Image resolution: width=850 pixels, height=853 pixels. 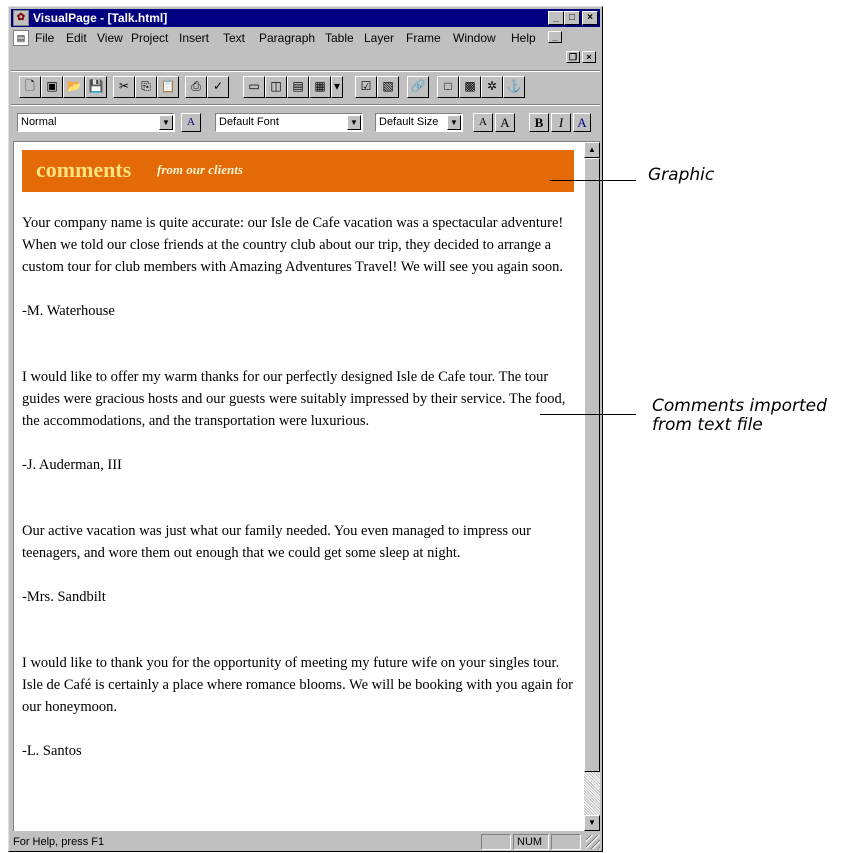 What do you see at coordinates (305, 71) in the screenshot?
I see `toolbar-separator` at bounding box center [305, 71].